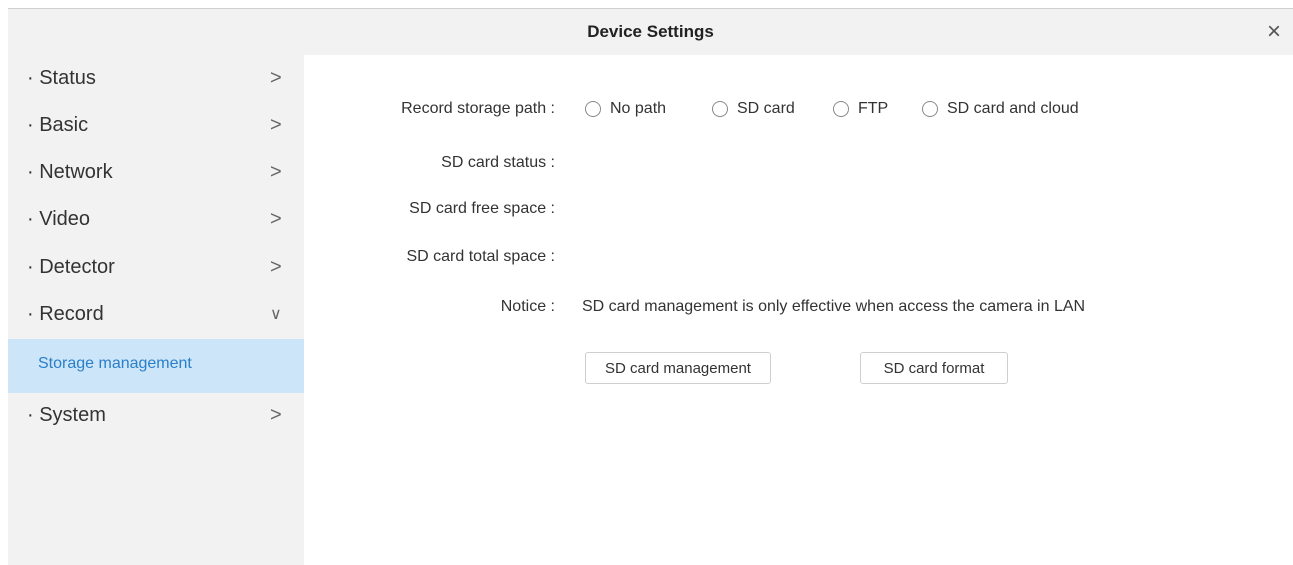 The width and height of the screenshot is (1293, 565). What do you see at coordinates (66, 414) in the screenshot?
I see `sidebar-item-label: · System` at bounding box center [66, 414].